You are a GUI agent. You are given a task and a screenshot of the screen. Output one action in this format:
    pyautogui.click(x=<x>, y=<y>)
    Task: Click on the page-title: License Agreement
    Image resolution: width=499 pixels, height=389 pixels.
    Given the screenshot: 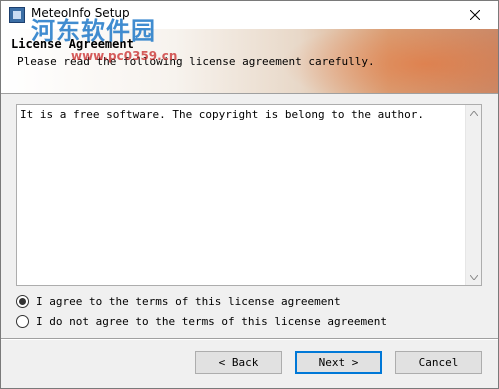 What is the action you would take?
    pyautogui.click(x=72, y=44)
    